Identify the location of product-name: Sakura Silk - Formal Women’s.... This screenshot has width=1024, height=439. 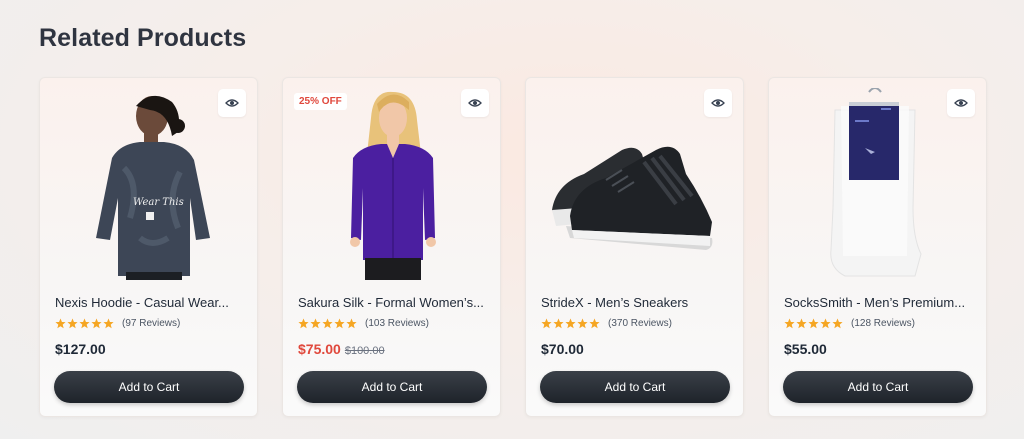
(393, 302).